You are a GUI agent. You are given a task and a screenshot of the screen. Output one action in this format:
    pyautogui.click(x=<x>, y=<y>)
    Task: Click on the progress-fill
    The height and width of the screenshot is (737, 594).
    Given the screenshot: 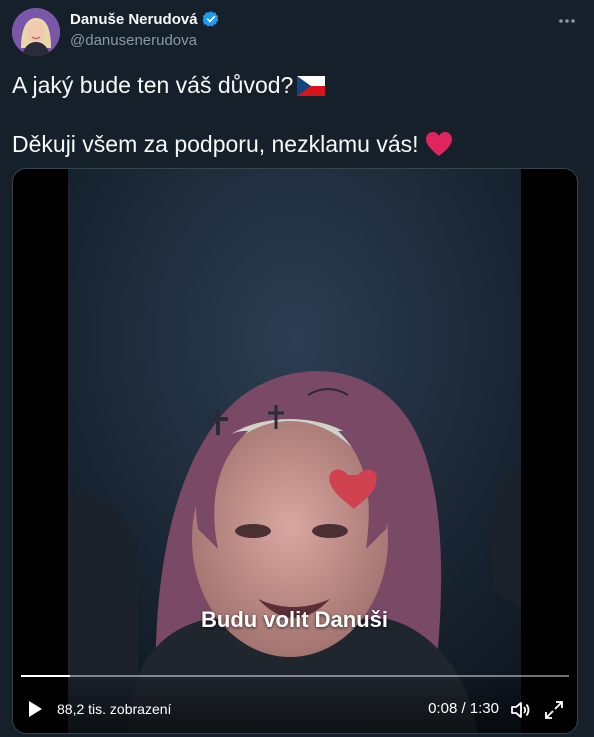 What is the action you would take?
    pyautogui.click(x=45, y=676)
    